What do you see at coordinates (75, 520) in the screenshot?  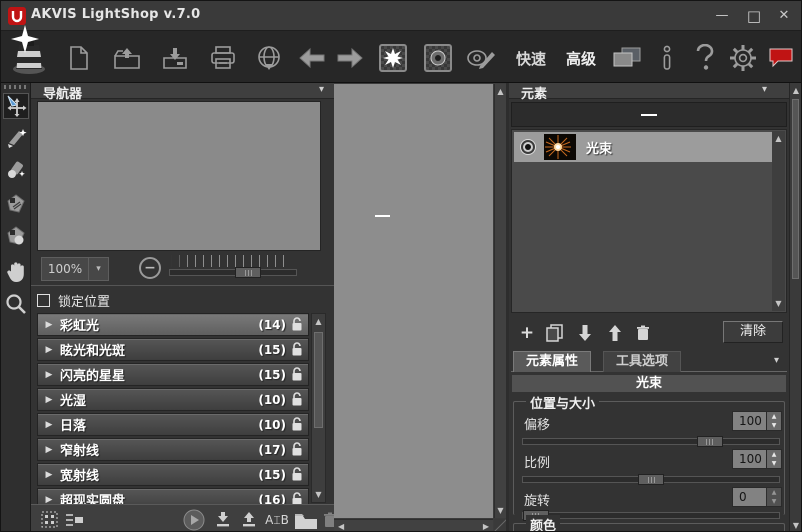 I see `preset-list-button` at bounding box center [75, 520].